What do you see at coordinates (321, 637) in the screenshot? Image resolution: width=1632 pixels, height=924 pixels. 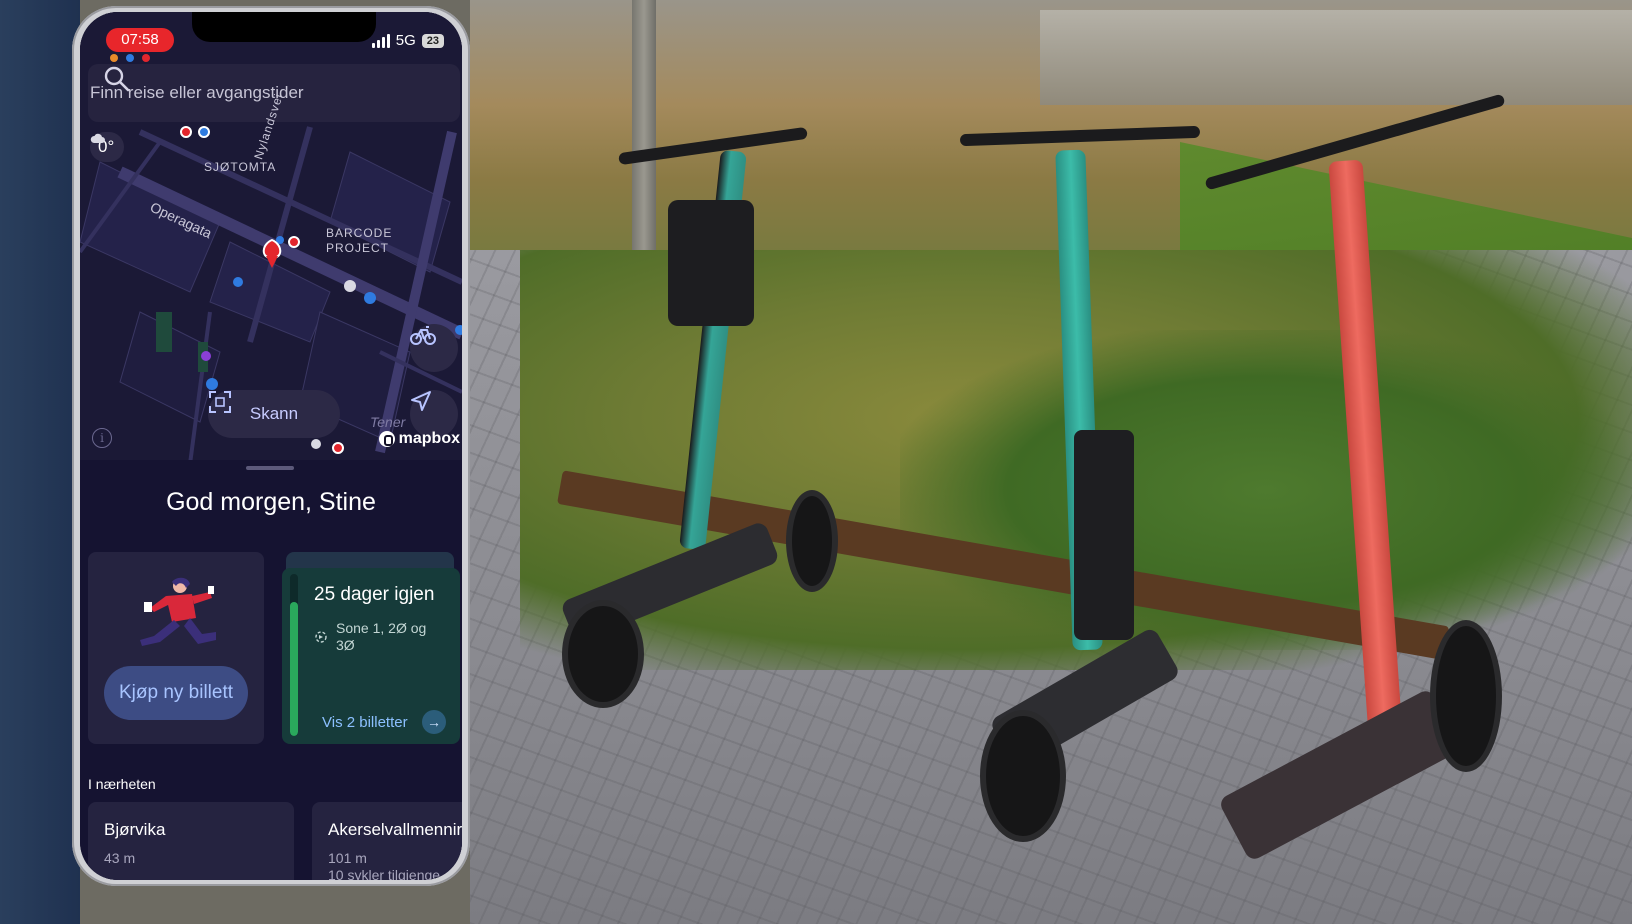 I see `zone-icon` at bounding box center [321, 637].